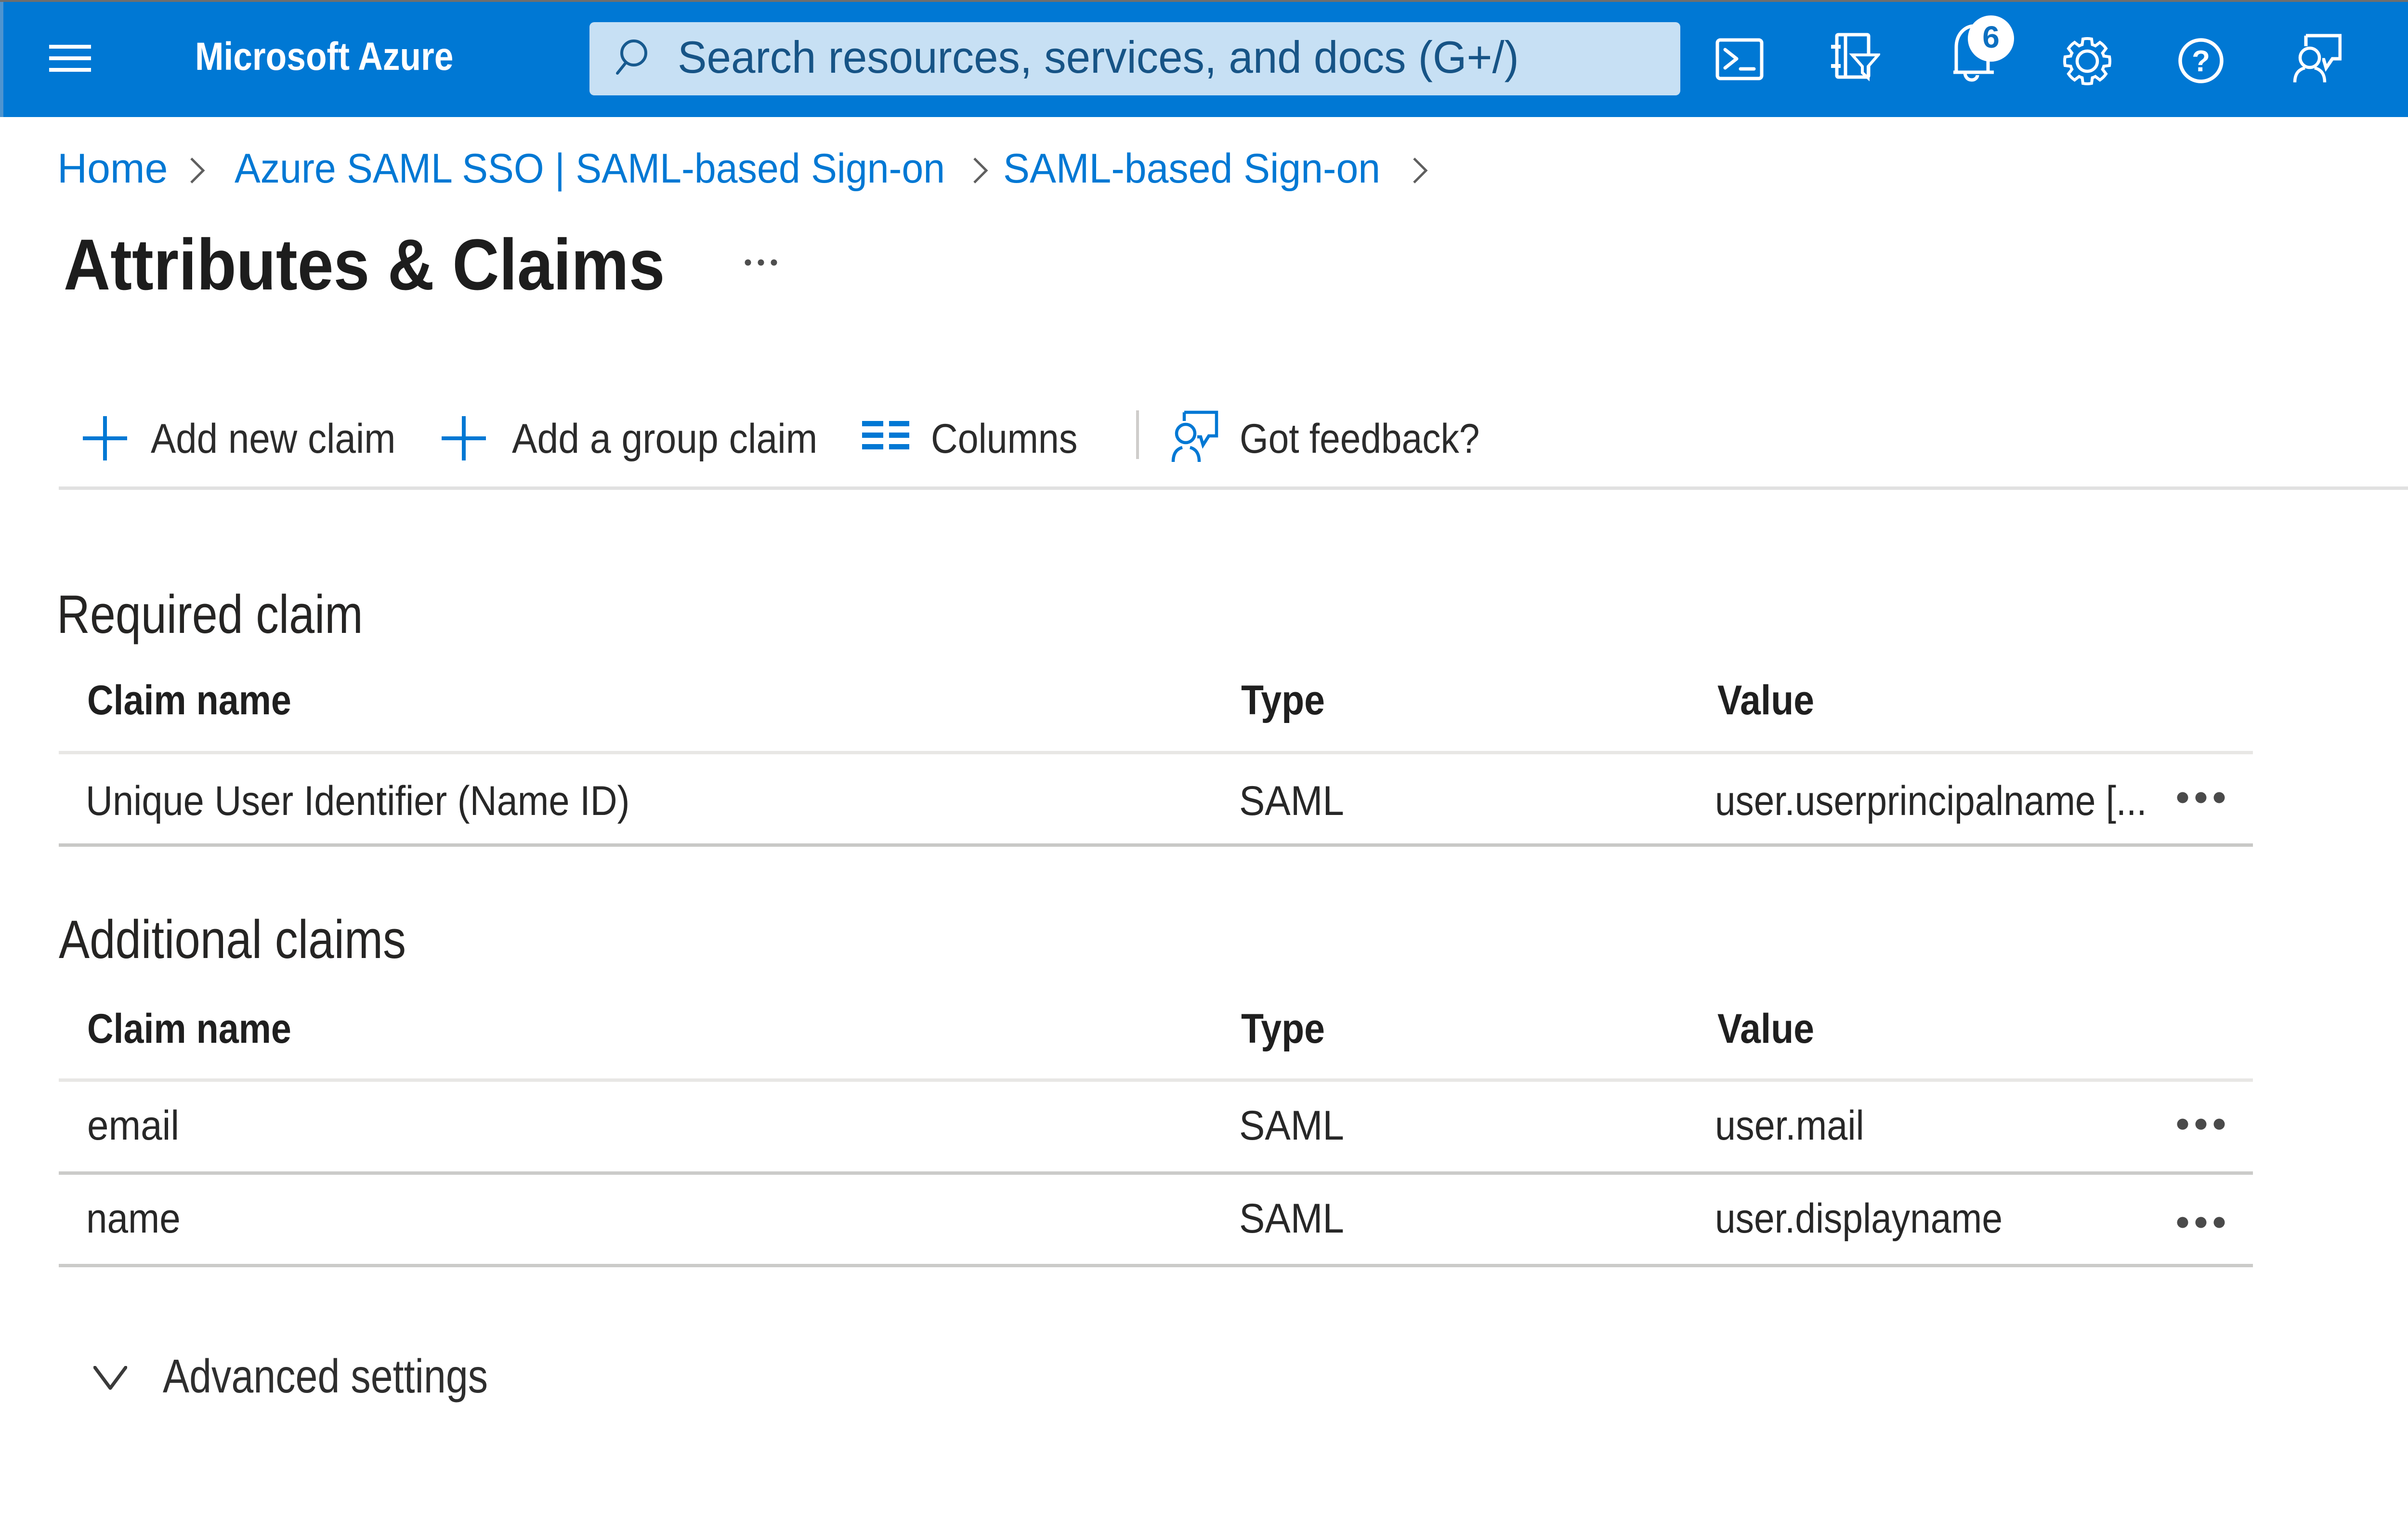 Image resolution: width=2408 pixels, height=1523 pixels. What do you see at coordinates (1991, 37) in the screenshot?
I see `svg-text: 6` at bounding box center [1991, 37].